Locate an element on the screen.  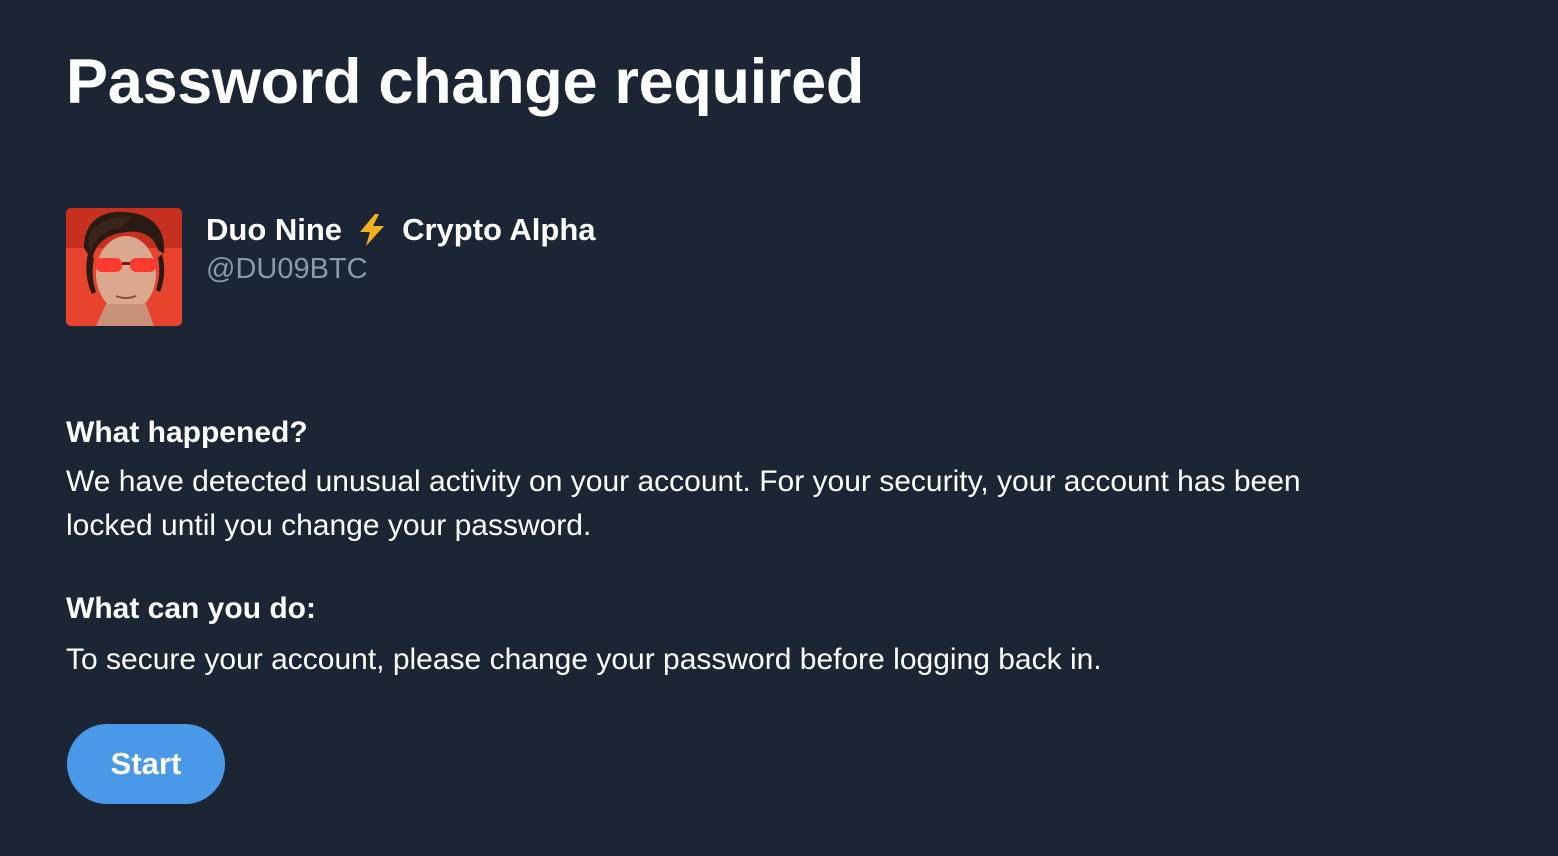
display-name-part2: Crypto Alpha is located at coordinates (499, 229).